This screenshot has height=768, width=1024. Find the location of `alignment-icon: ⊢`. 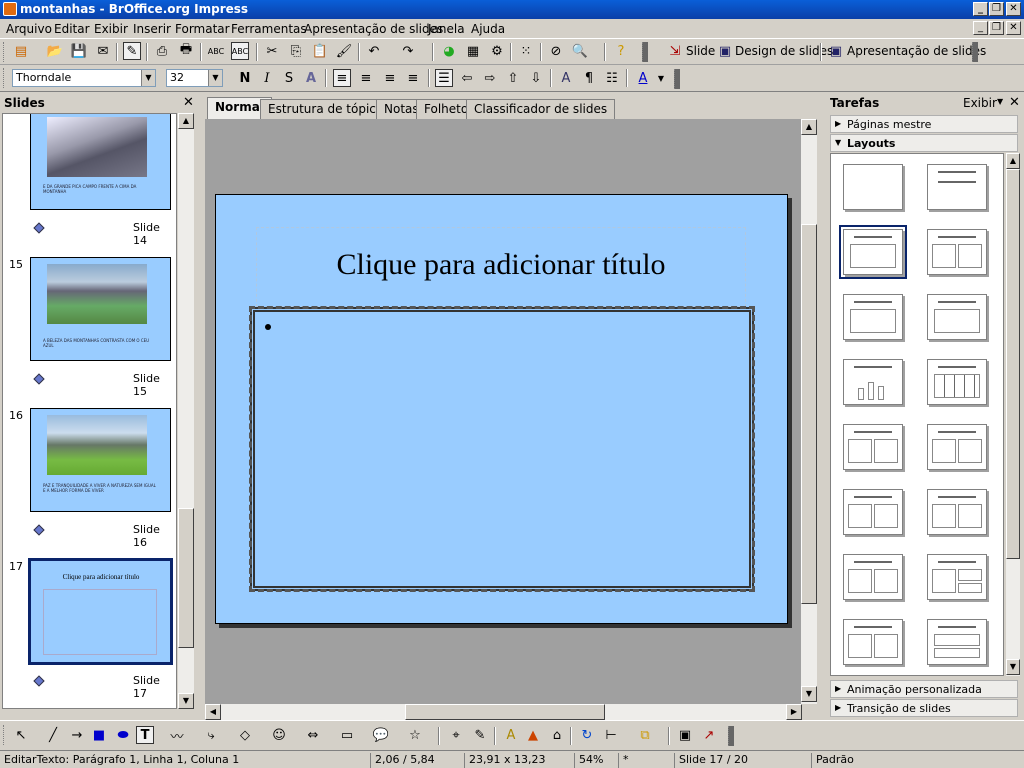

alignment-icon: ⊢ is located at coordinates (611, 735).